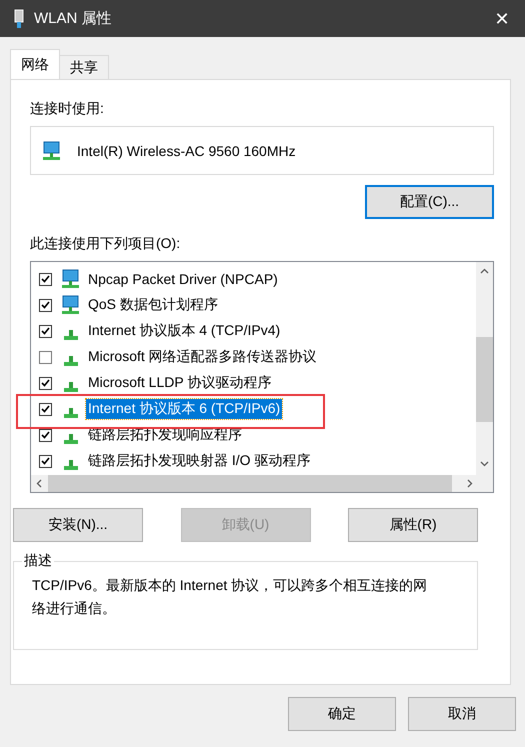  Describe the element at coordinates (38, 561) in the screenshot. I see `group-label: 描述` at that location.